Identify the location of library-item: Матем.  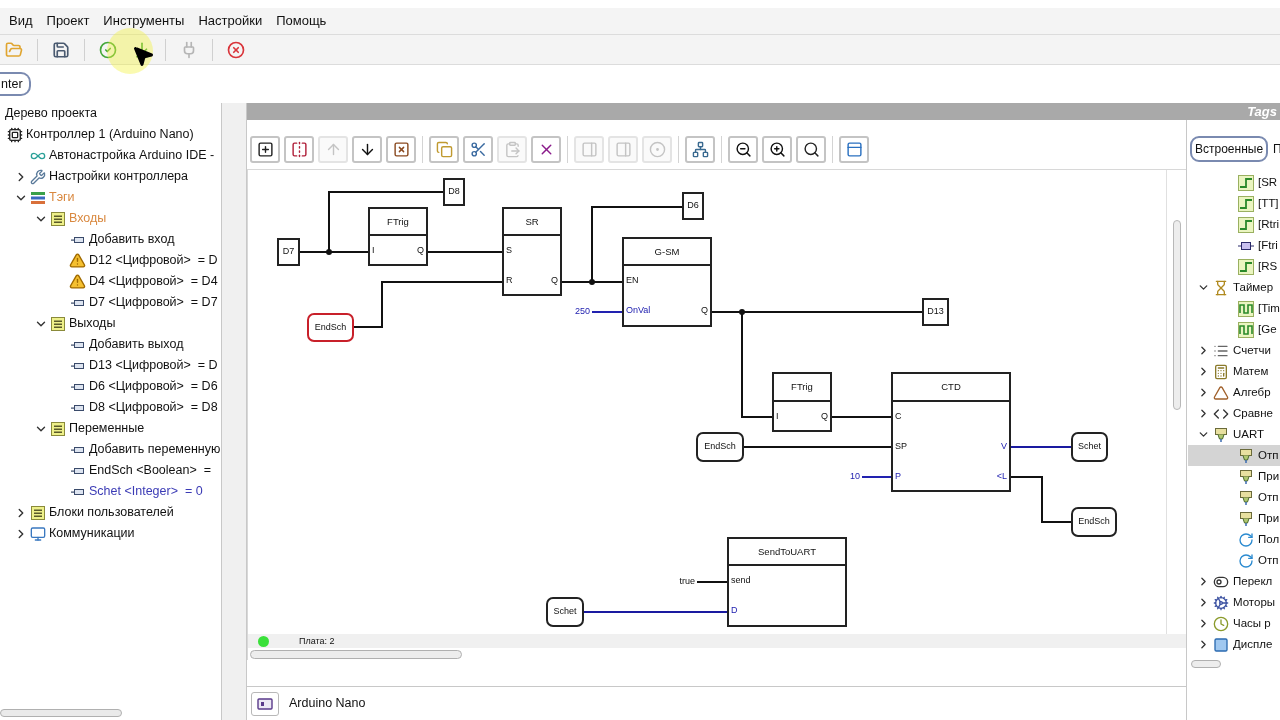
(1251, 371).